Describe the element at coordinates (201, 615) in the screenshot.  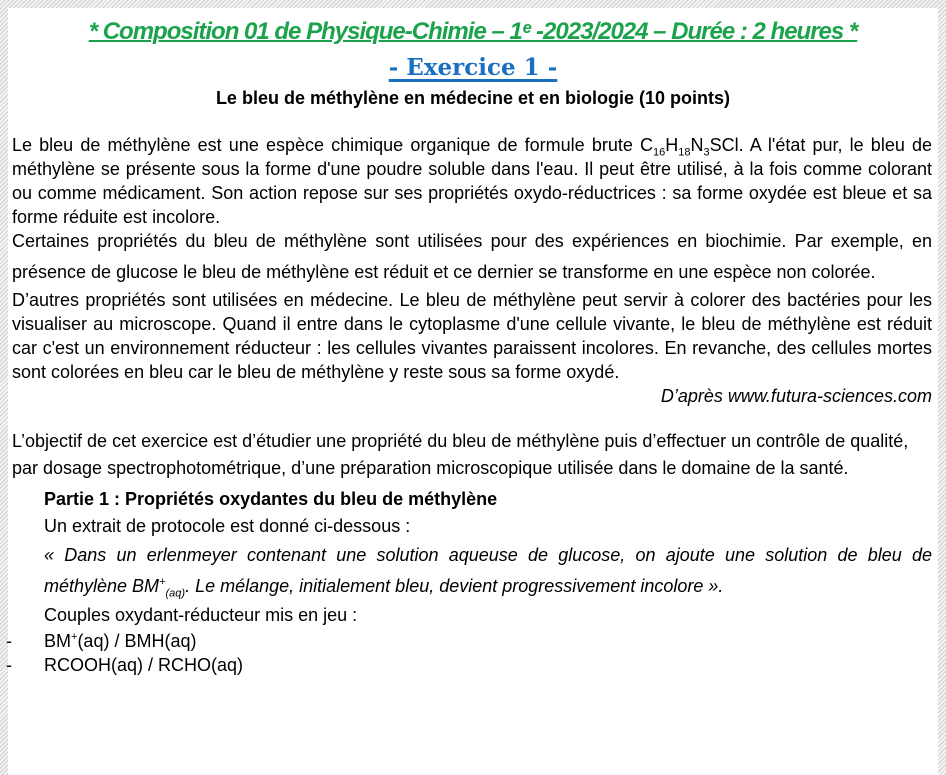
I see `couples-label: Couples oxydant-réducteur mis en jeu :` at that location.